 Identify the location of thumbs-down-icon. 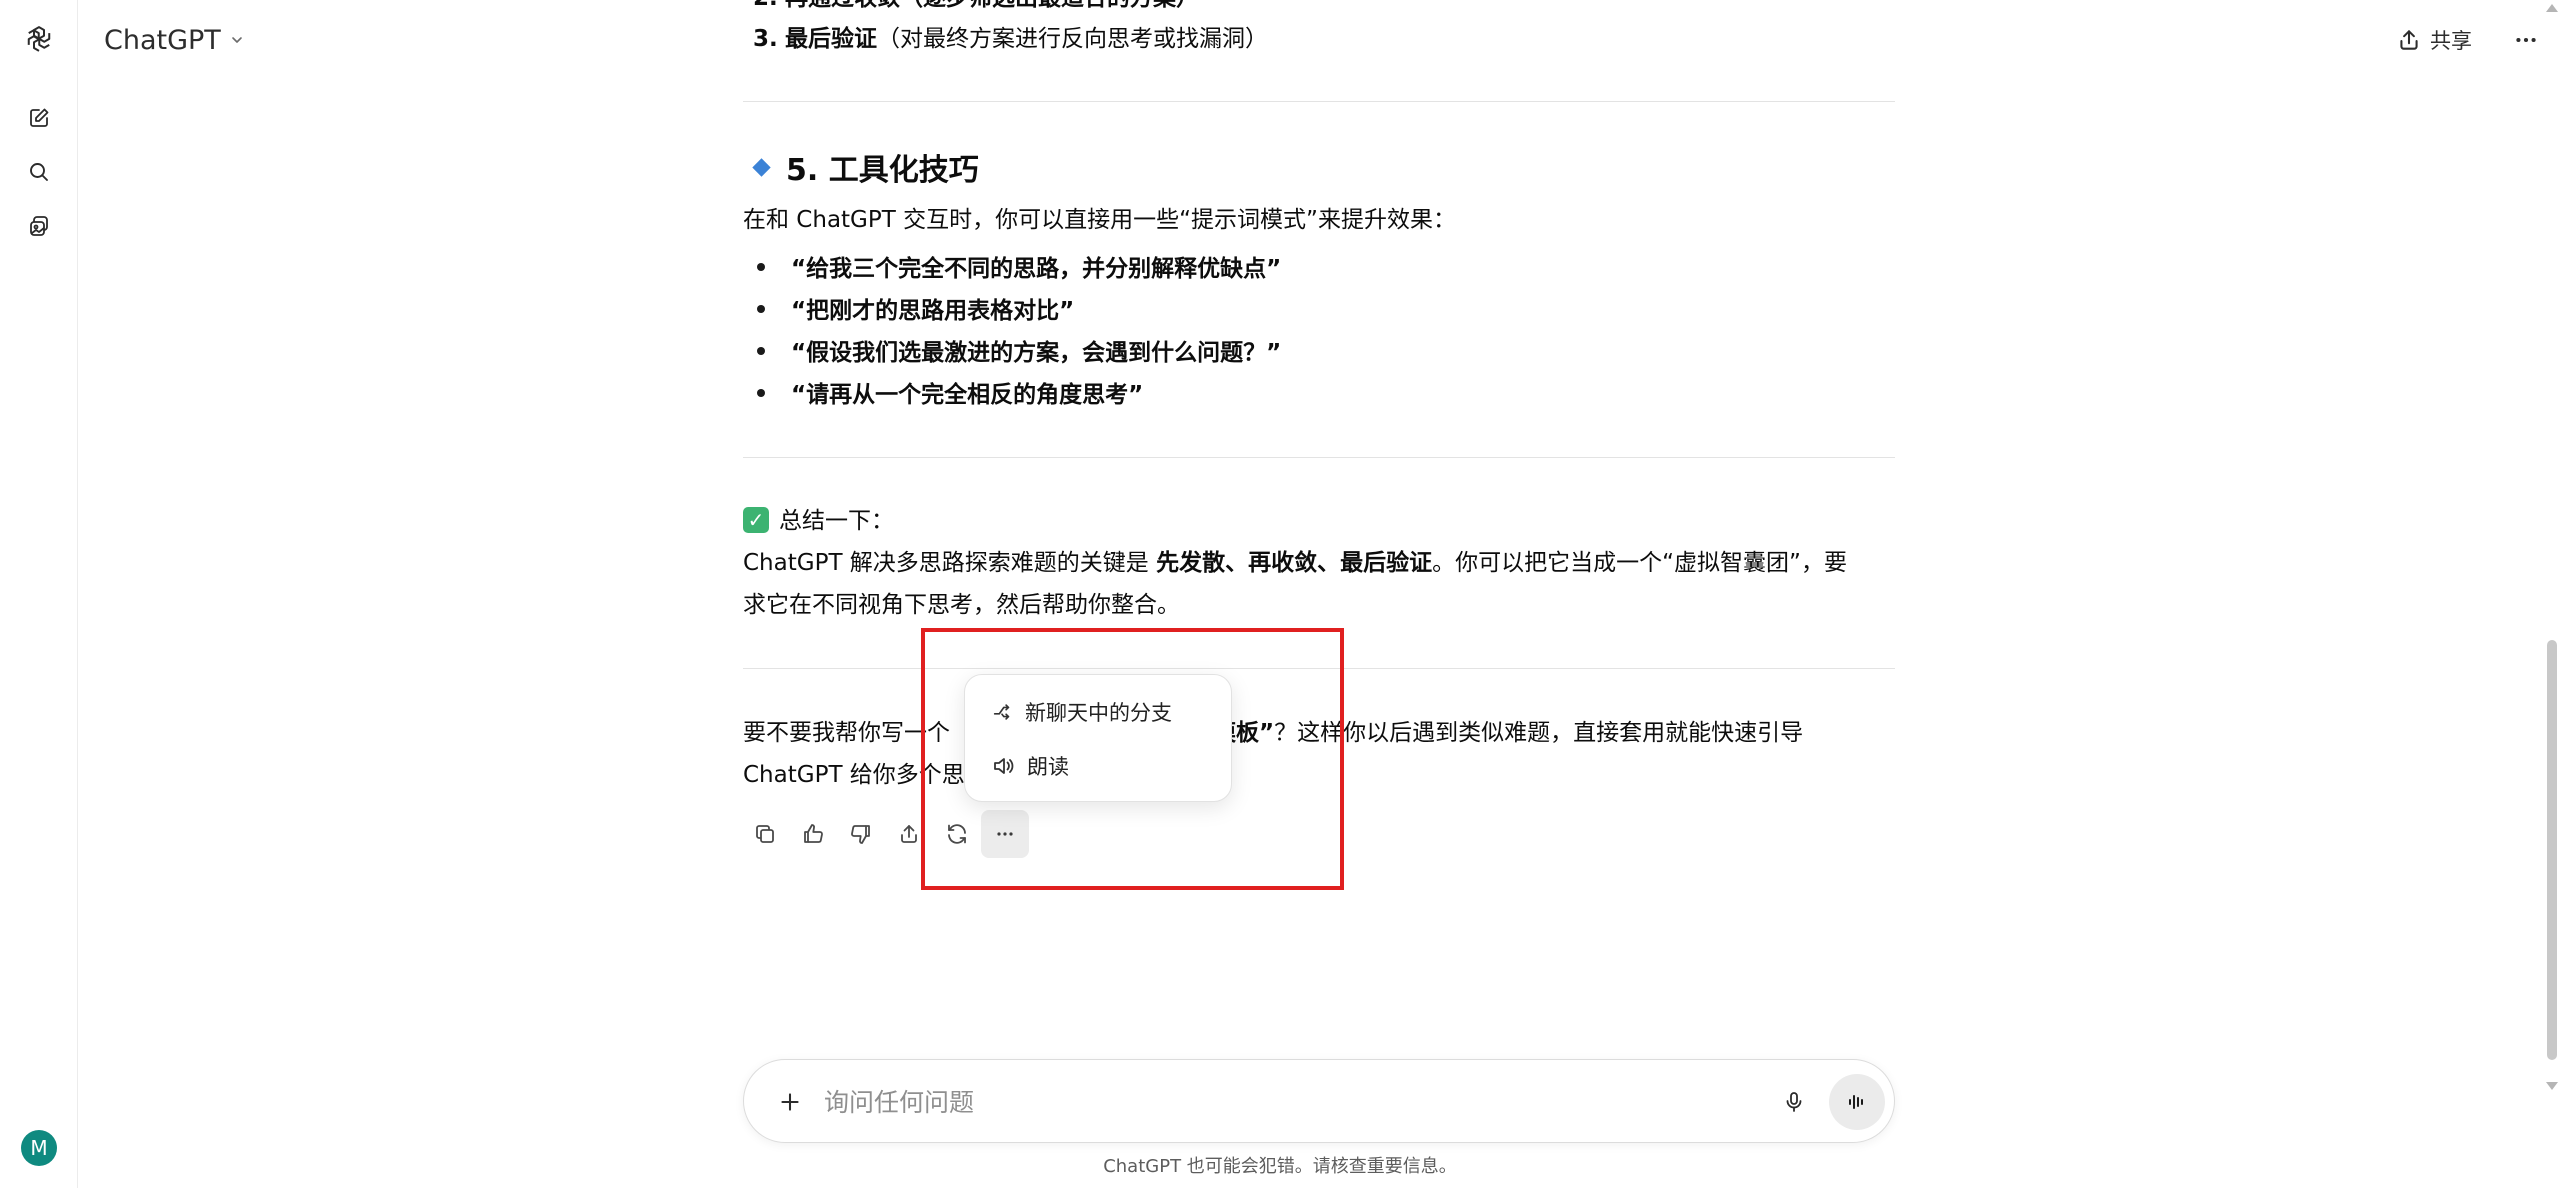
(860, 834).